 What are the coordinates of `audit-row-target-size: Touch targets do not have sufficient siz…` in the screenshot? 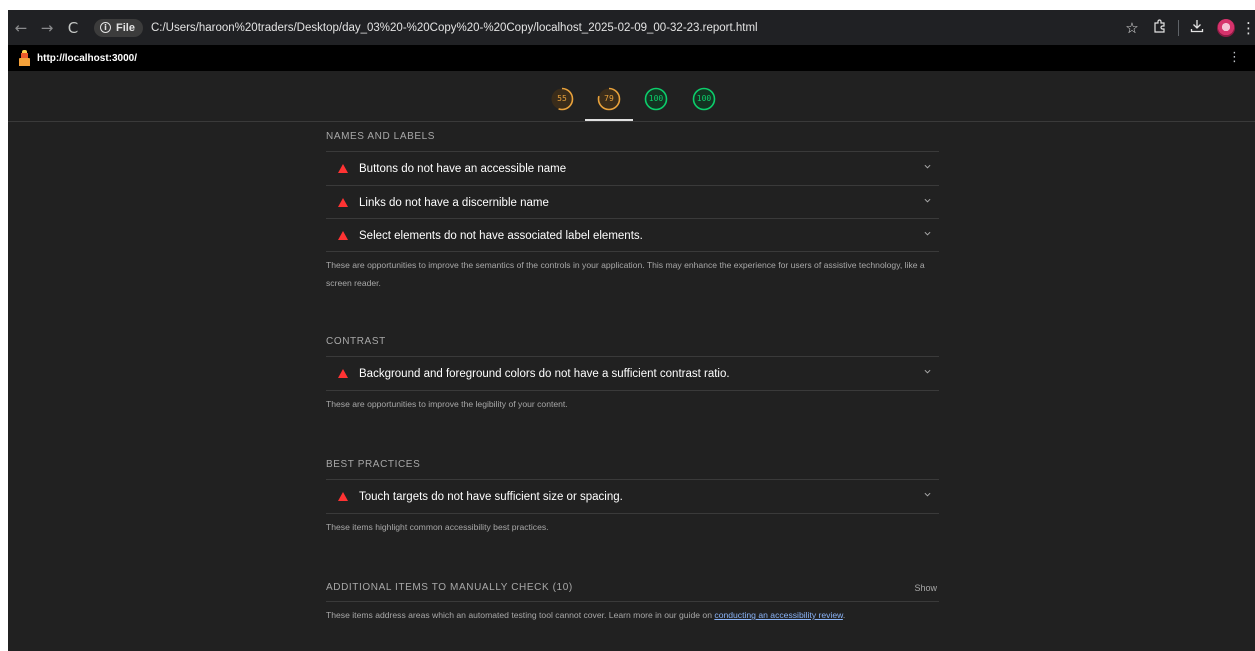 It's located at (632, 496).